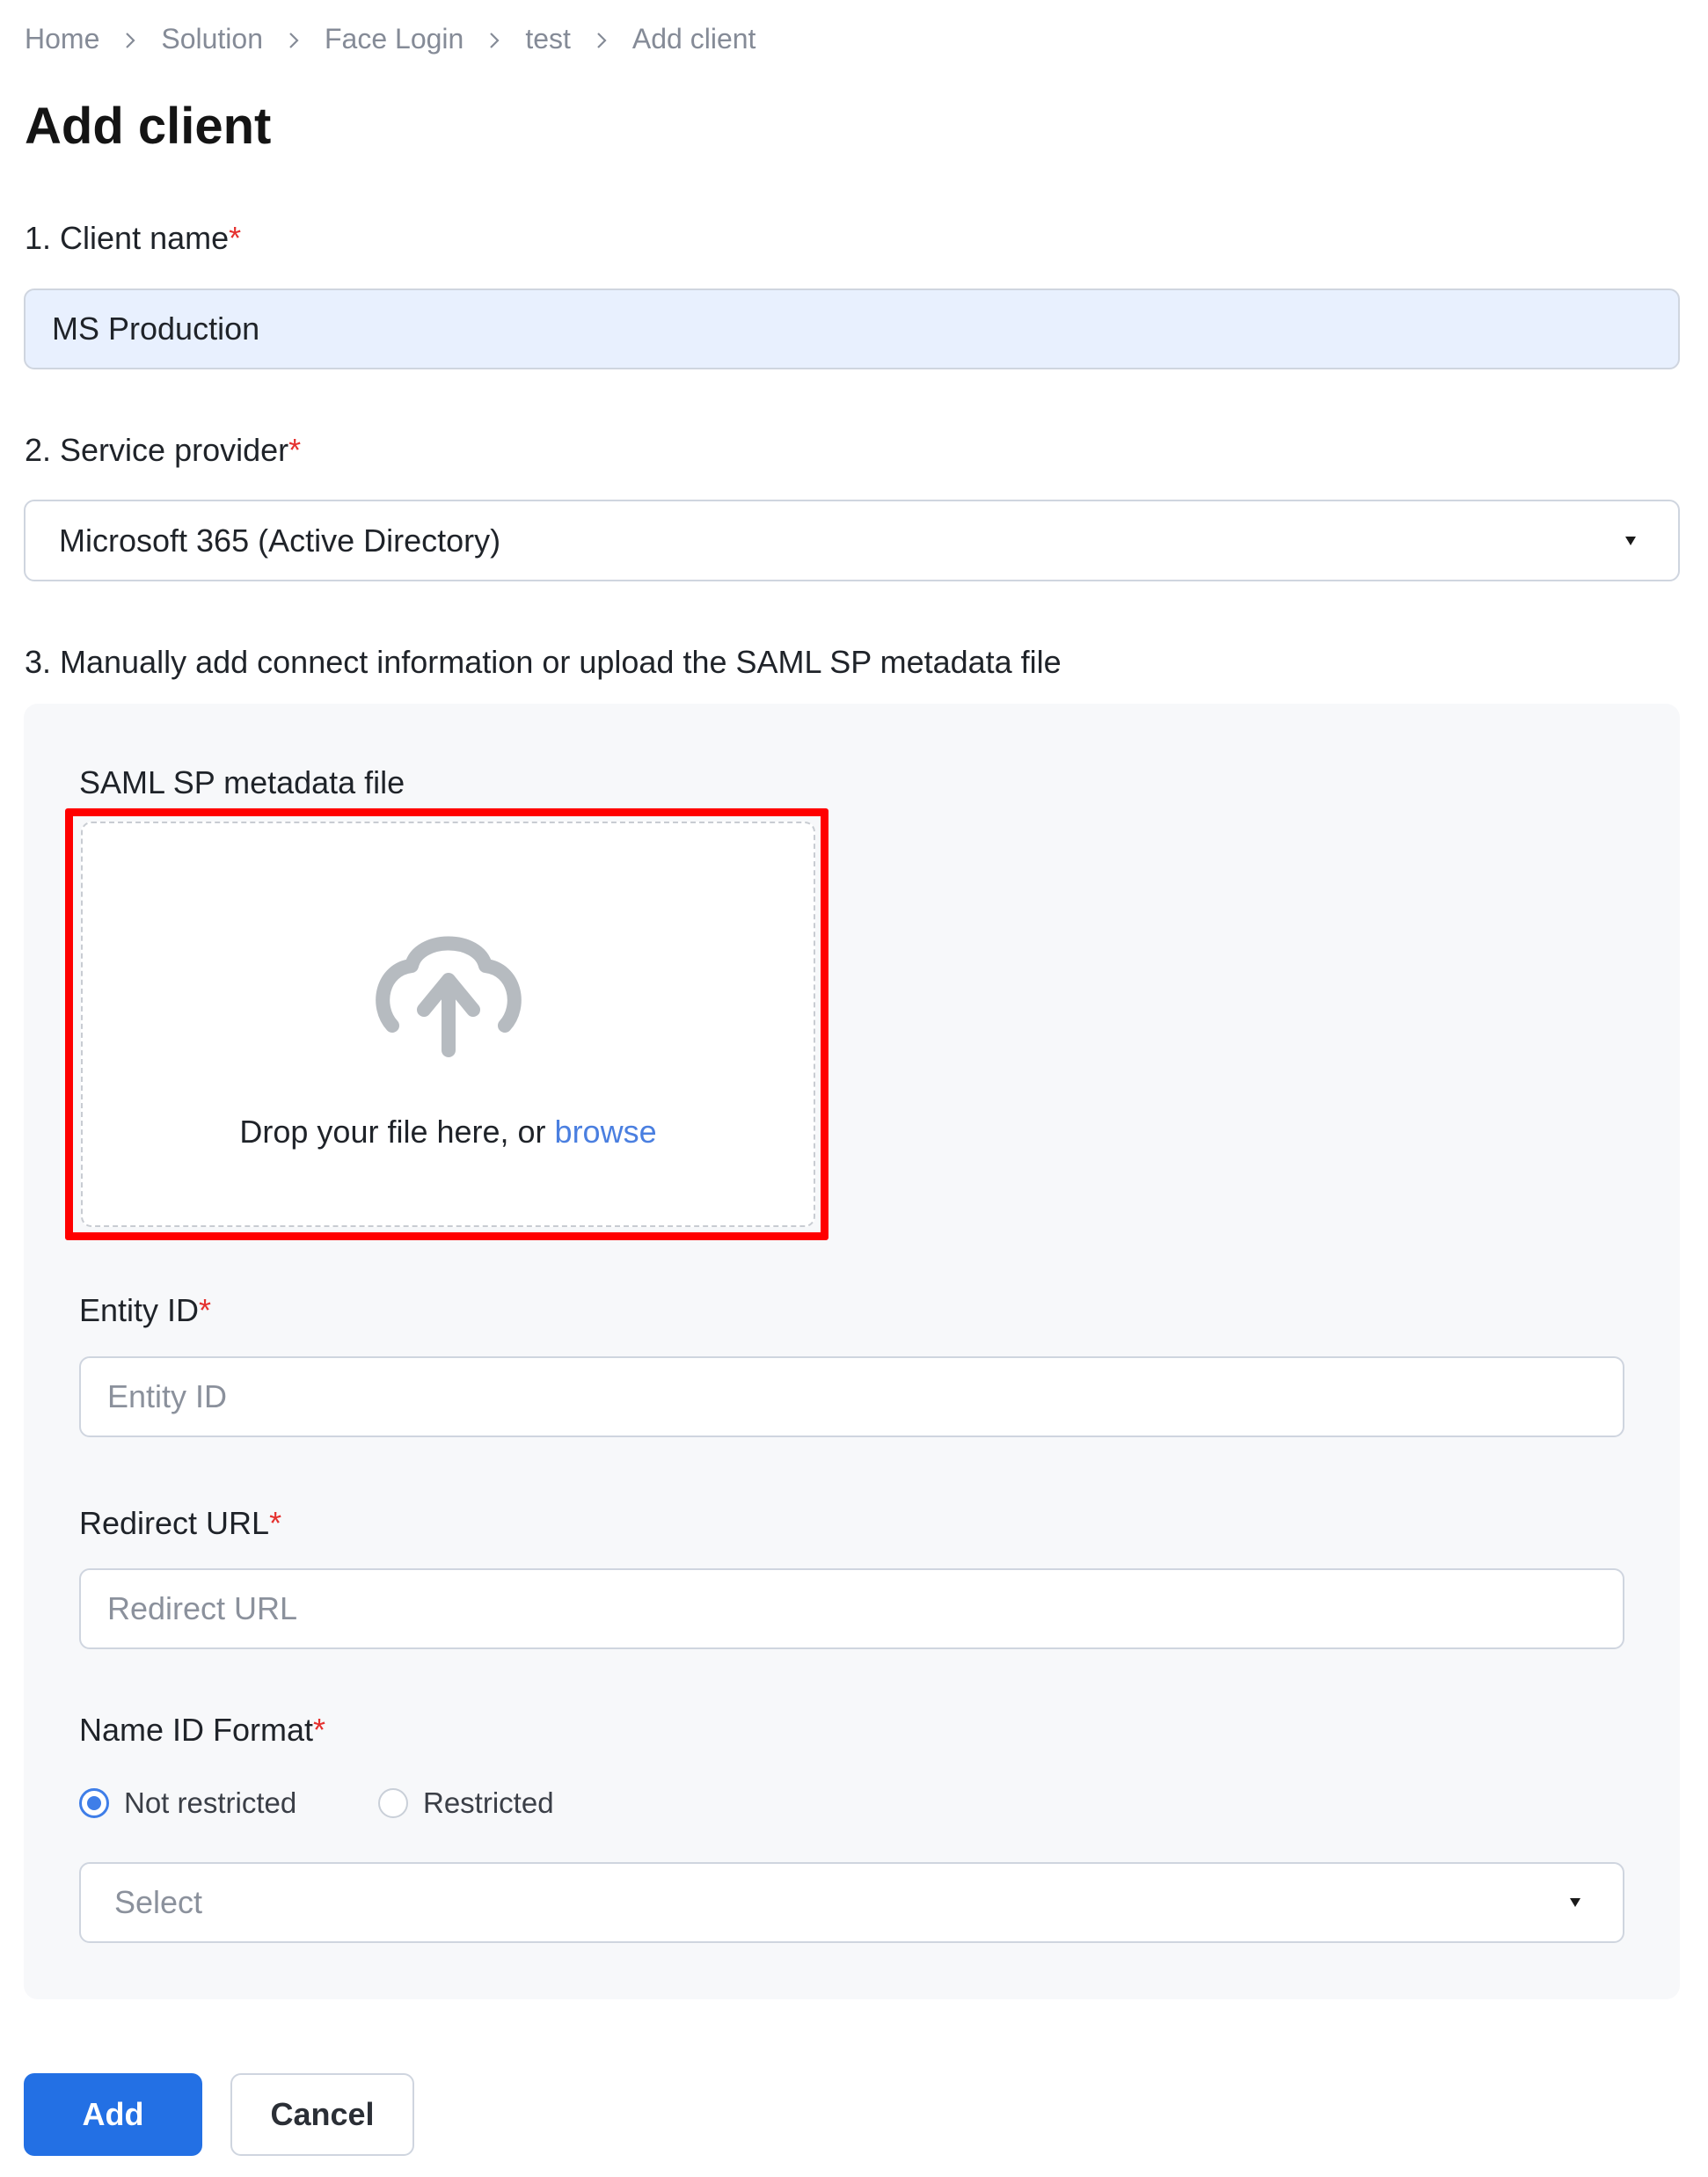 The height and width of the screenshot is (2177, 1708). I want to click on select-placeholder: Select, so click(158, 1902).